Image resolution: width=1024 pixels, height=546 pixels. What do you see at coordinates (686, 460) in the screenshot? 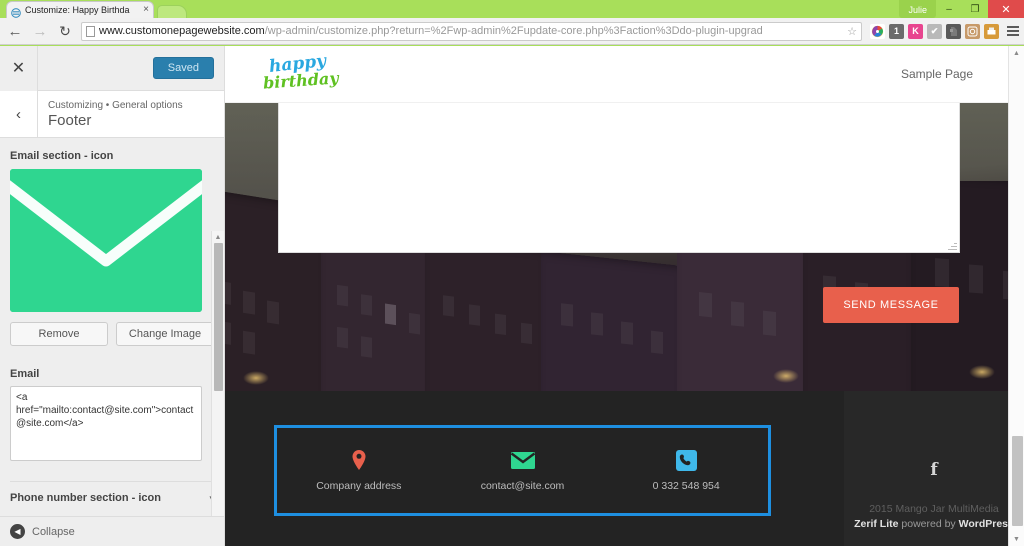
I see `phone-icon` at bounding box center [686, 460].